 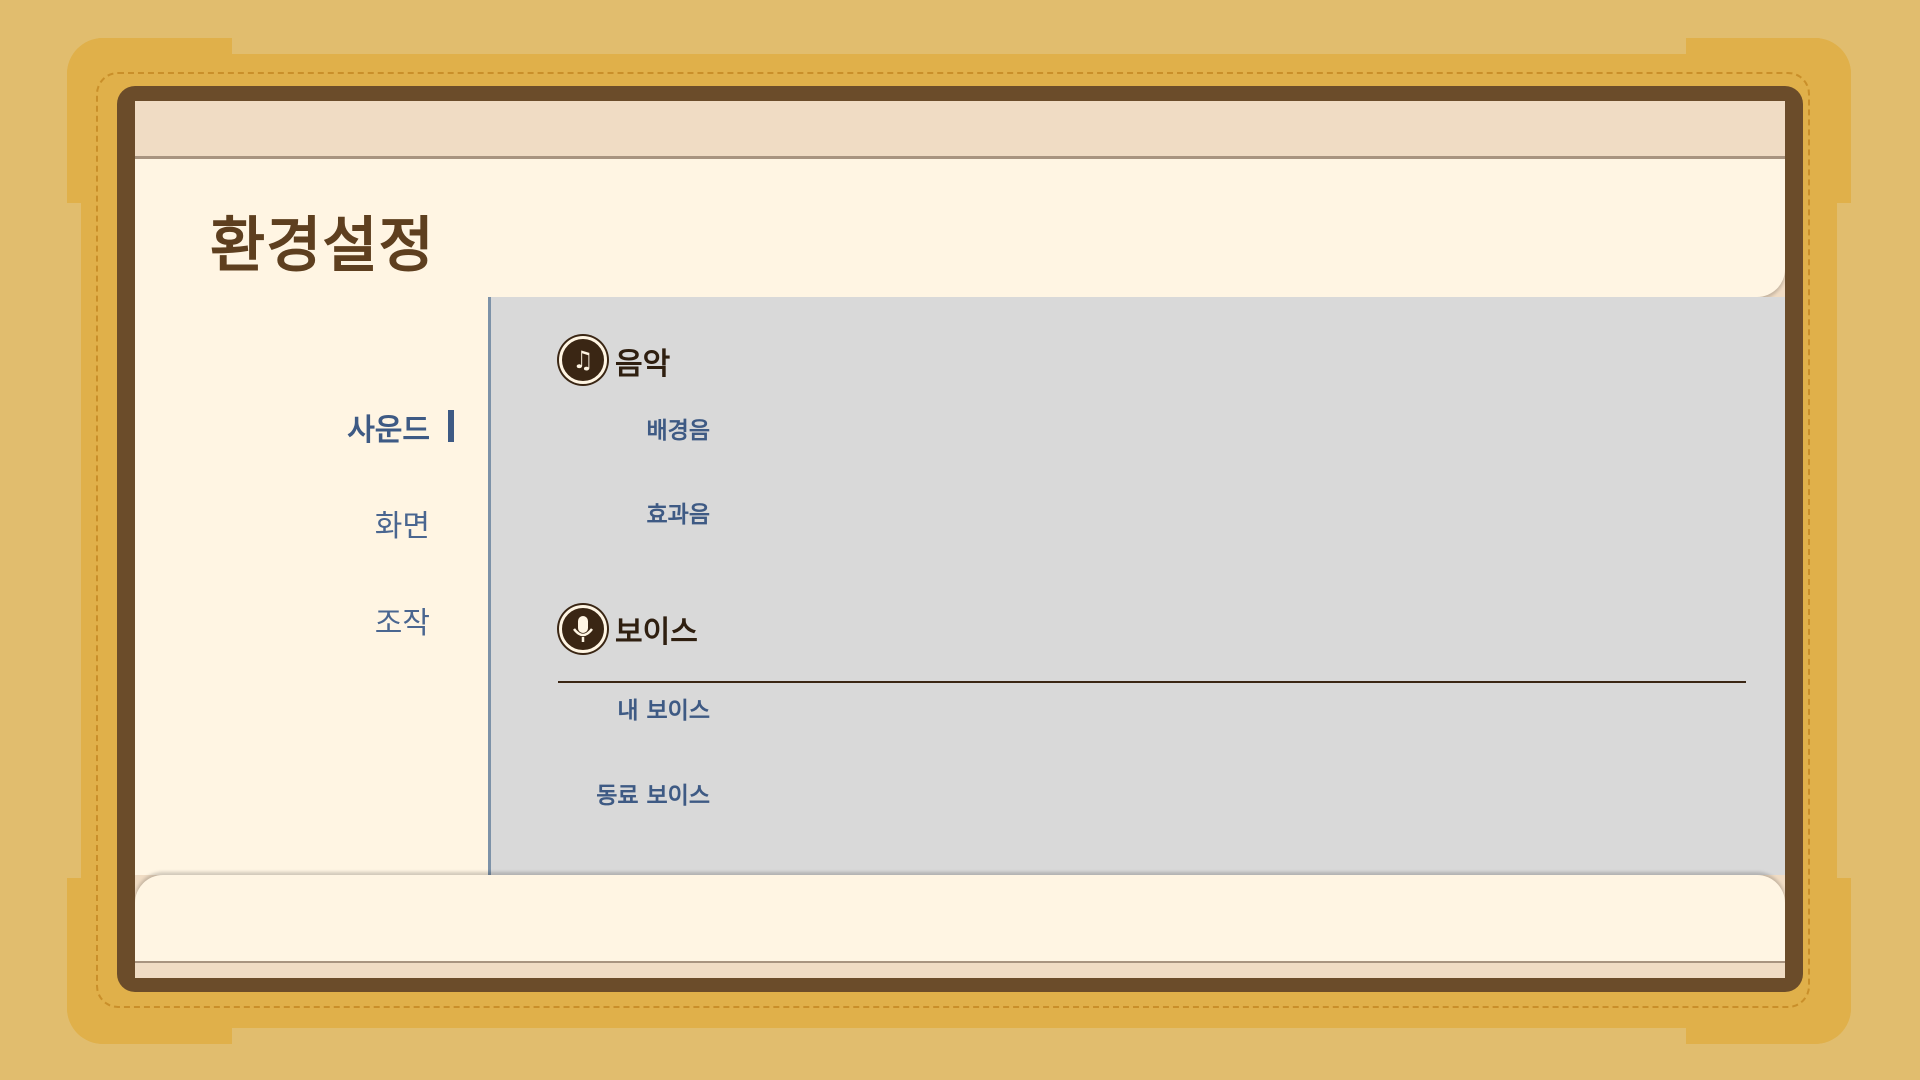 What do you see at coordinates (960, 962) in the screenshot?
I see `bottom-divider` at bounding box center [960, 962].